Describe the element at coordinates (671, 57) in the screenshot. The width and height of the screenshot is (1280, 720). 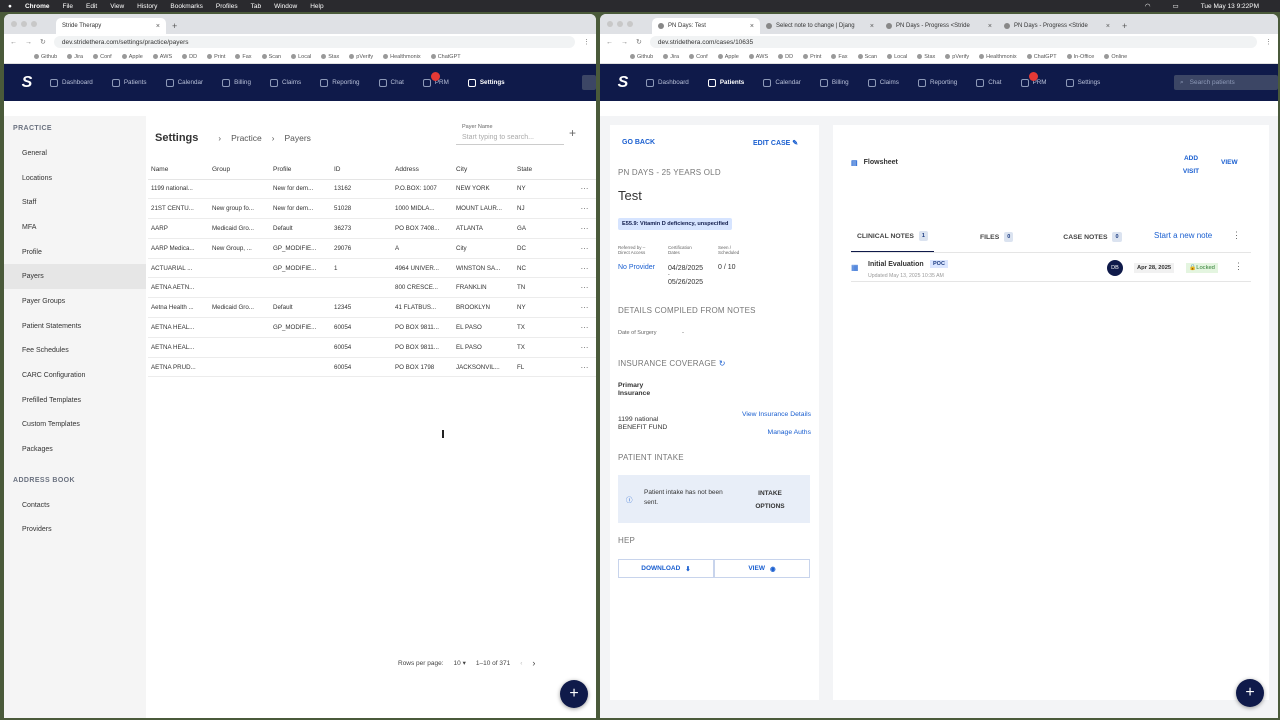
I see `bookmark: Jira` at that location.